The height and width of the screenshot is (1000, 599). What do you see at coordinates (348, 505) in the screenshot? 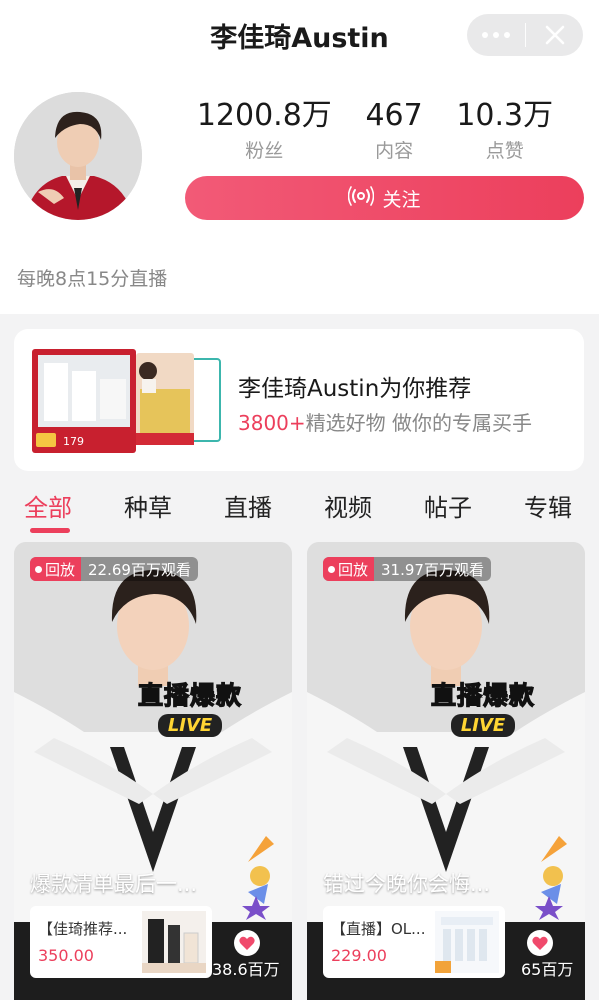
I see `tab-video: 视频` at bounding box center [348, 505].